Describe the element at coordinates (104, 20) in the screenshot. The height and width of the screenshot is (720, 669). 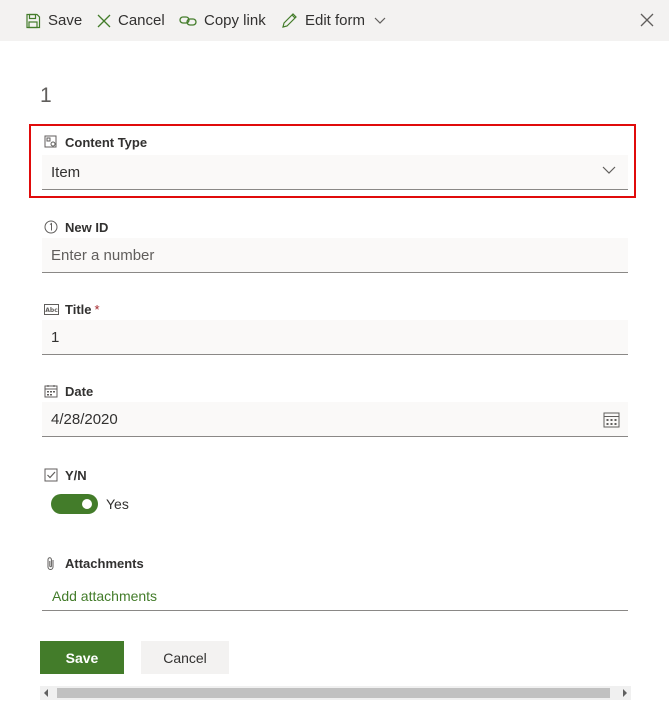
I see `cancel-icon` at that location.